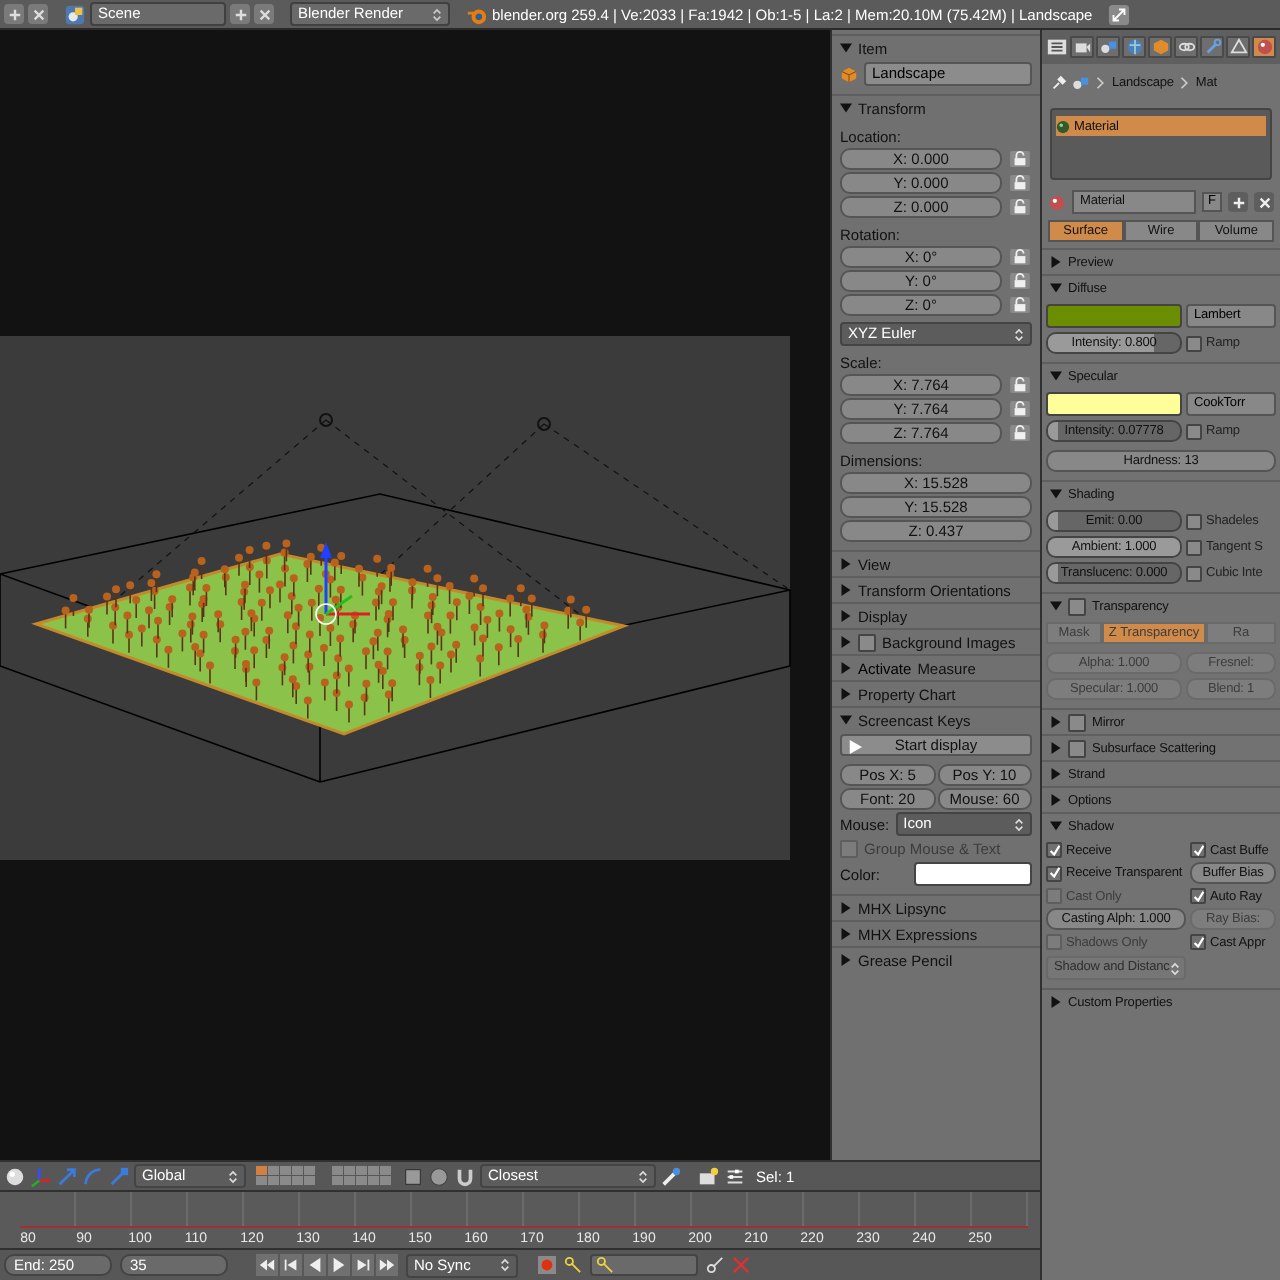 The image size is (1280, 1280). Describe the element at coordinates (75, 14) in the screenshot. I see `scene-icon` at that location.